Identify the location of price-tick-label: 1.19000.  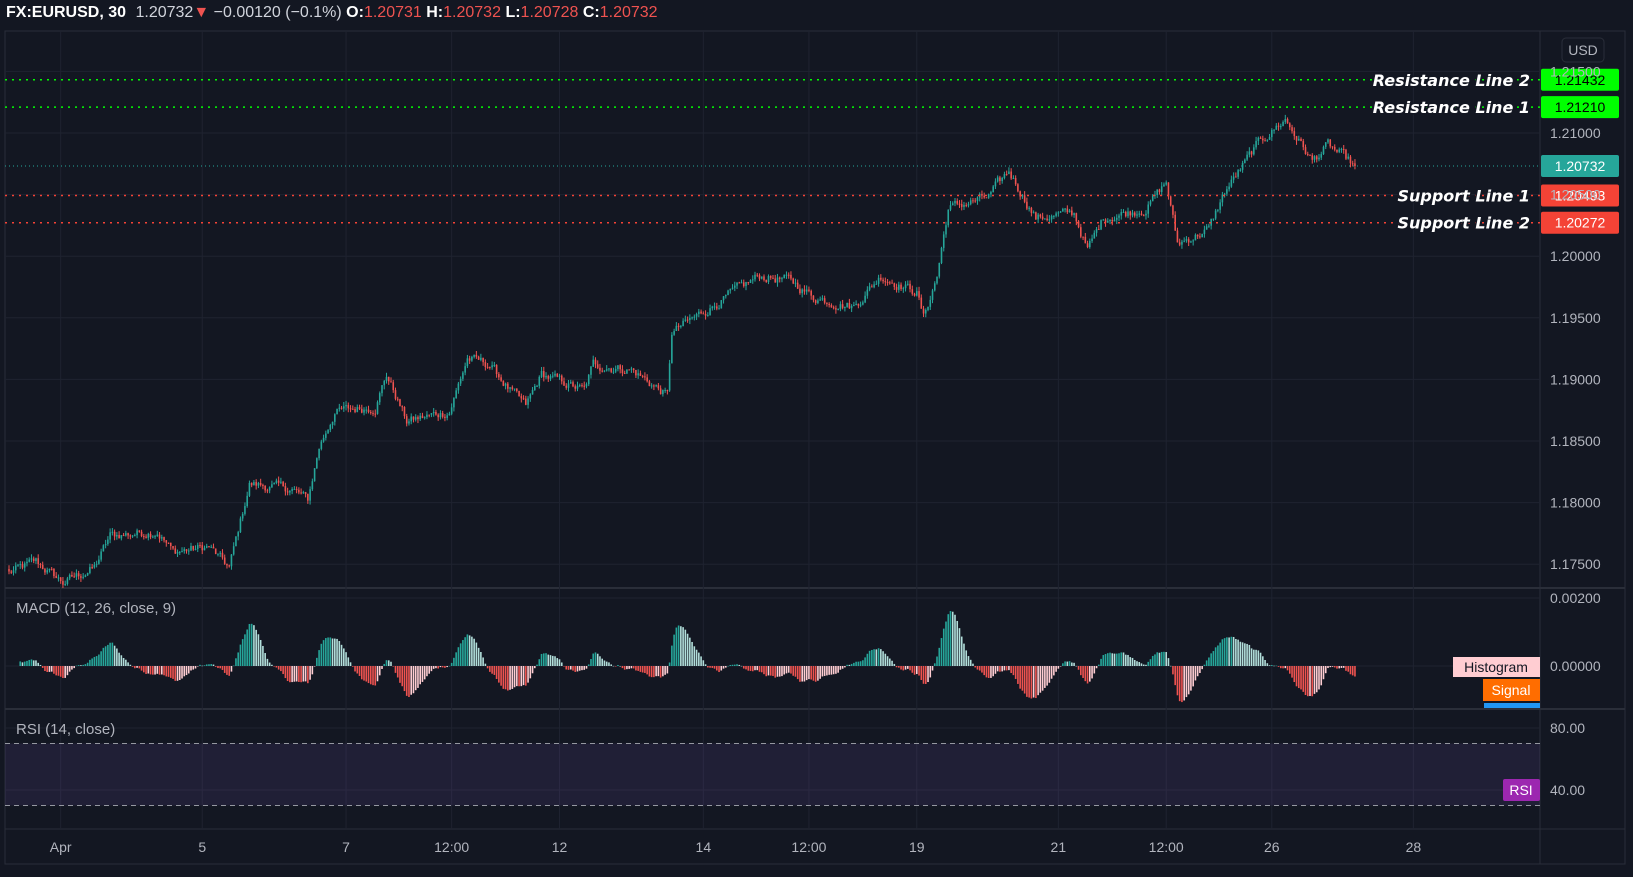
(1575, 379).